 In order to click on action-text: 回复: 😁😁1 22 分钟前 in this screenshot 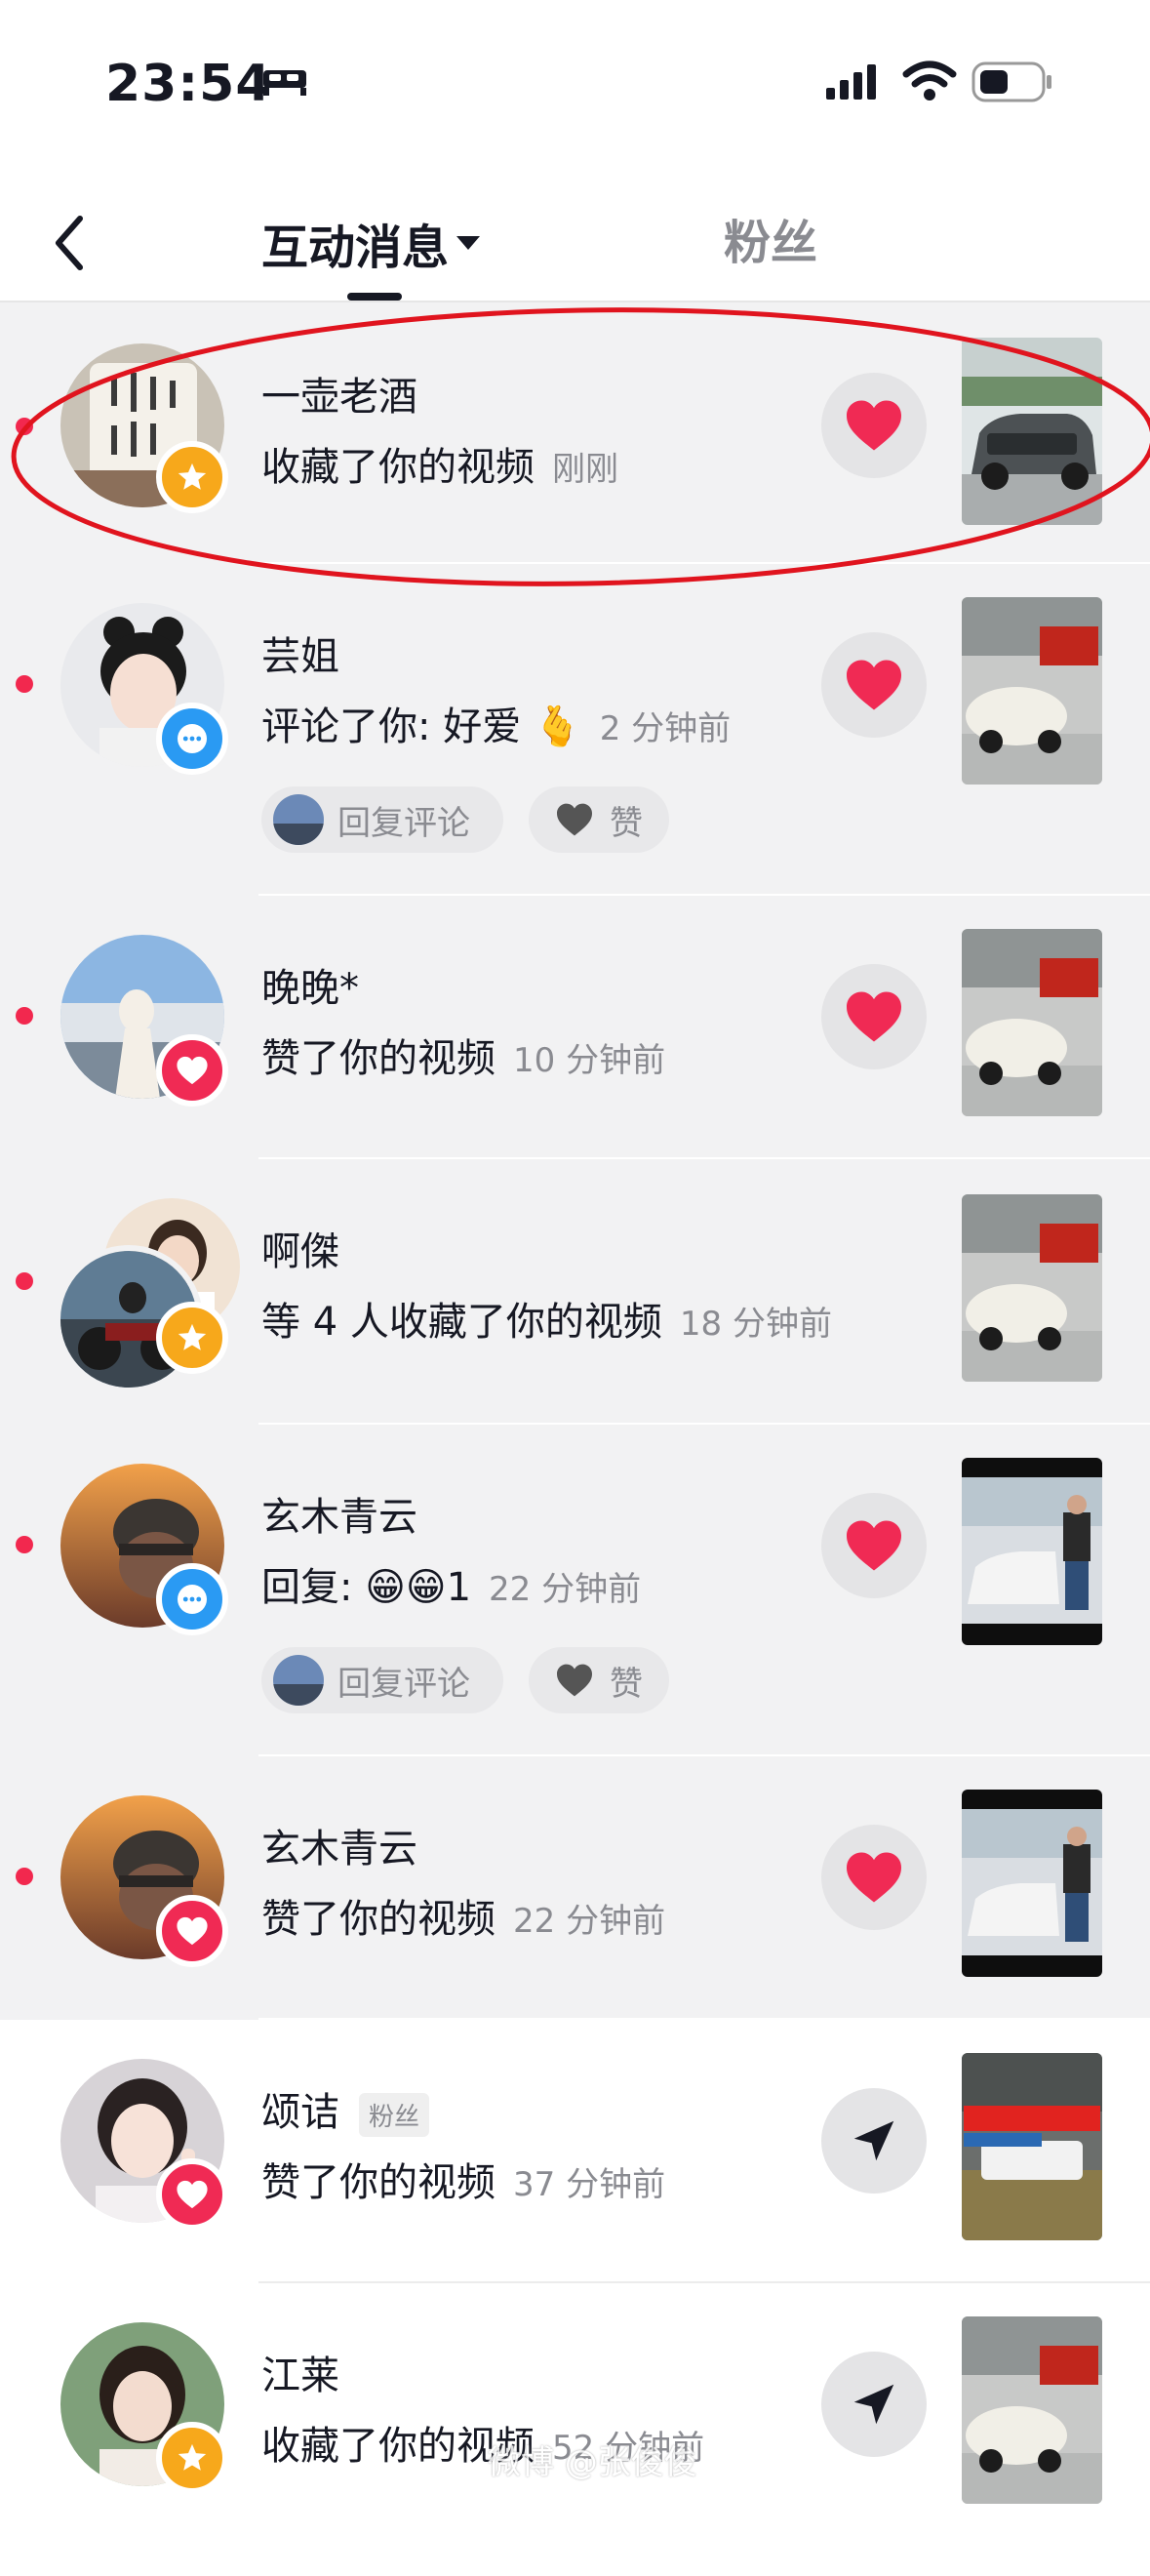, I will do `click(451, 1583)`.